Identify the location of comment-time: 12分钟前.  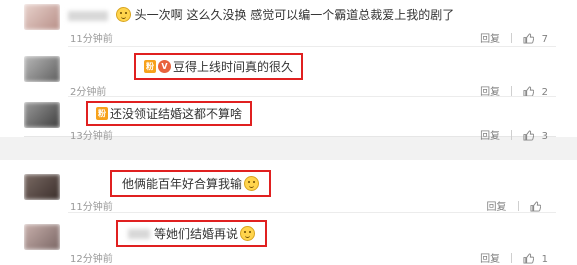
(91, 259).